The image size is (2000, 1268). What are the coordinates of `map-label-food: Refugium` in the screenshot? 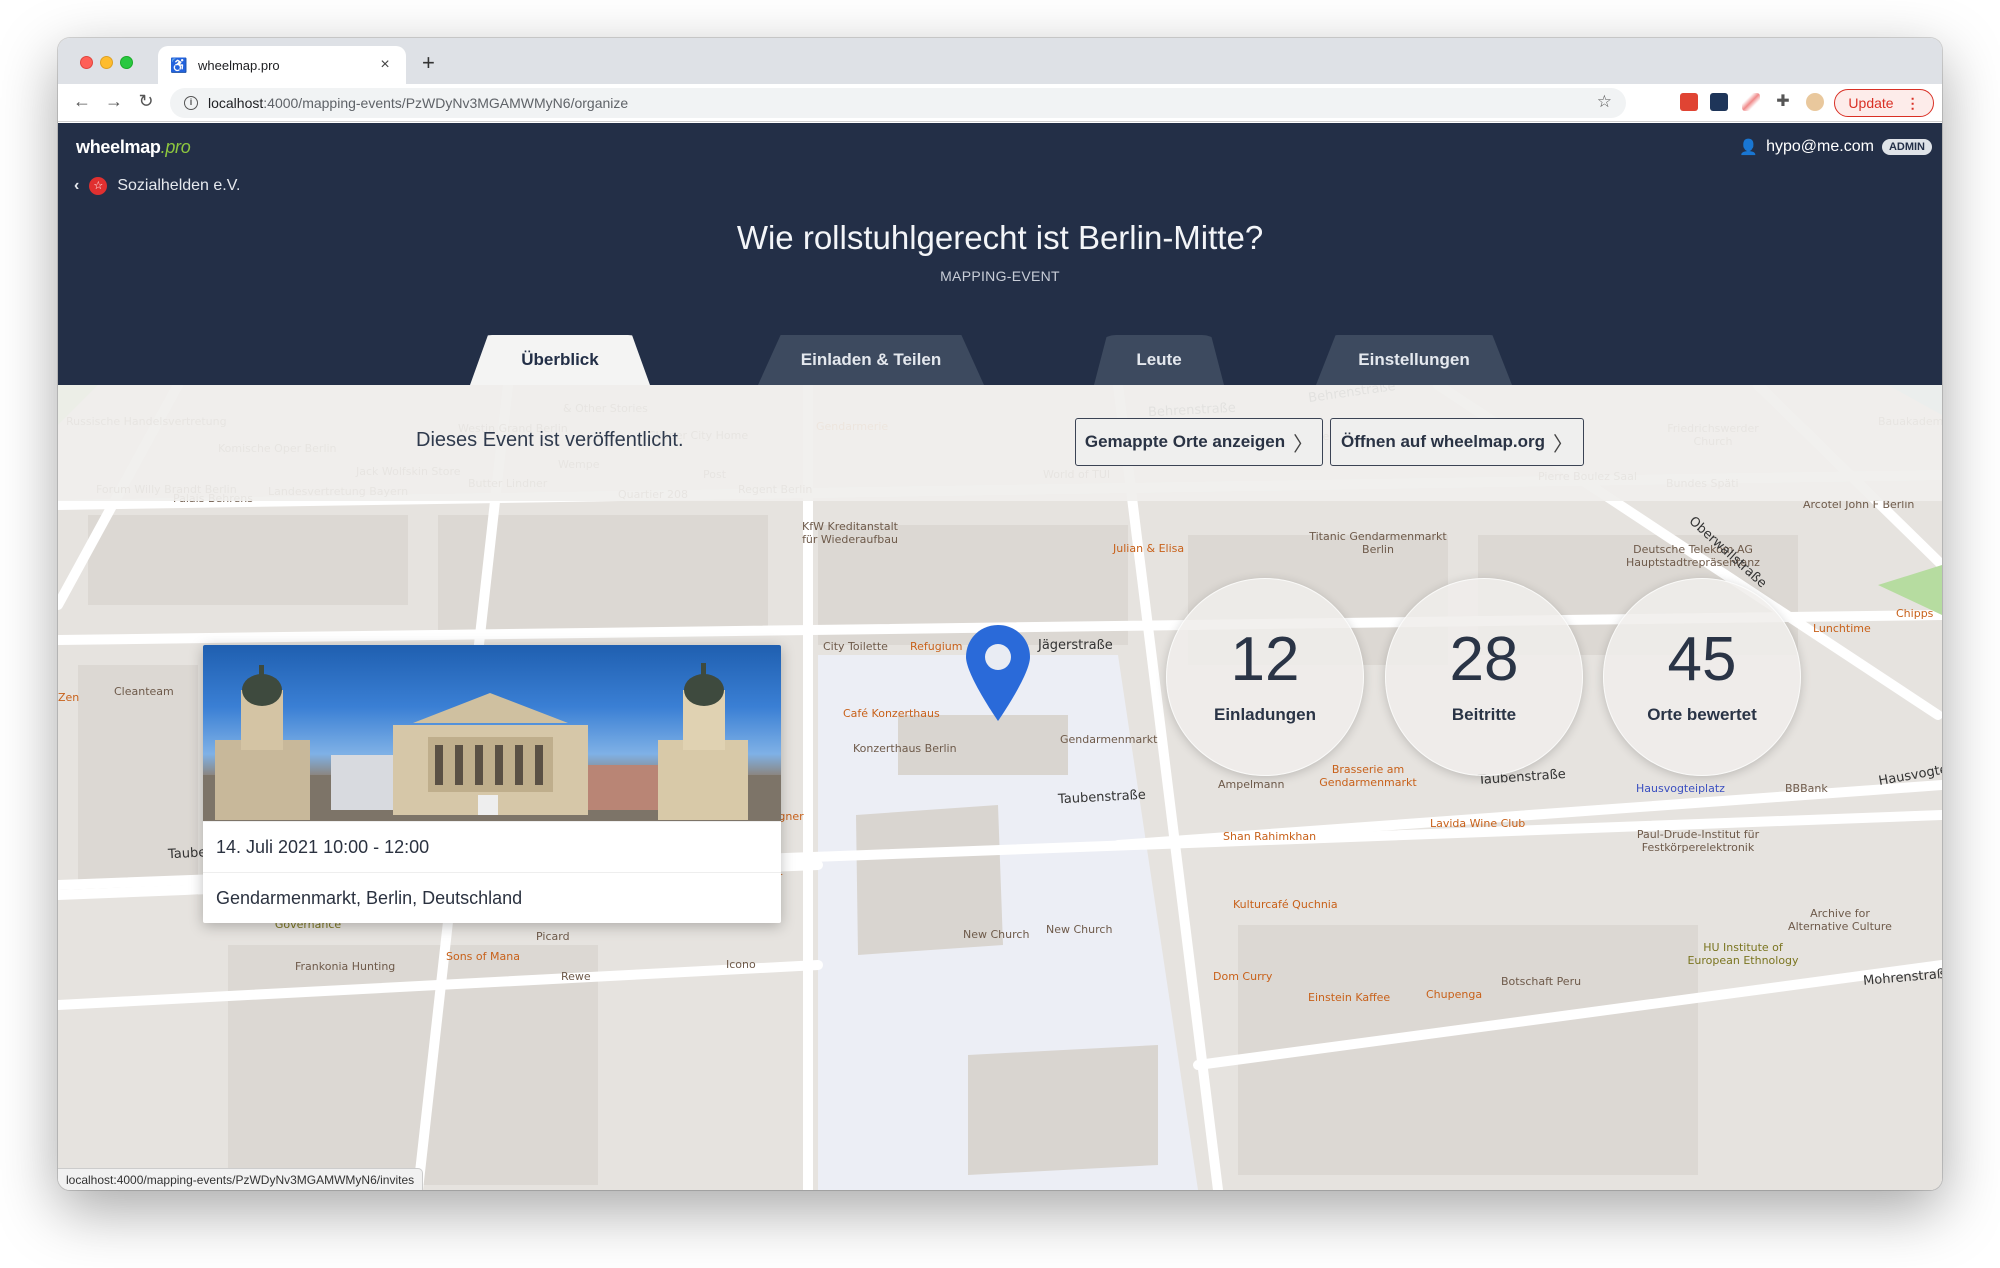 It's located at (936, 646).